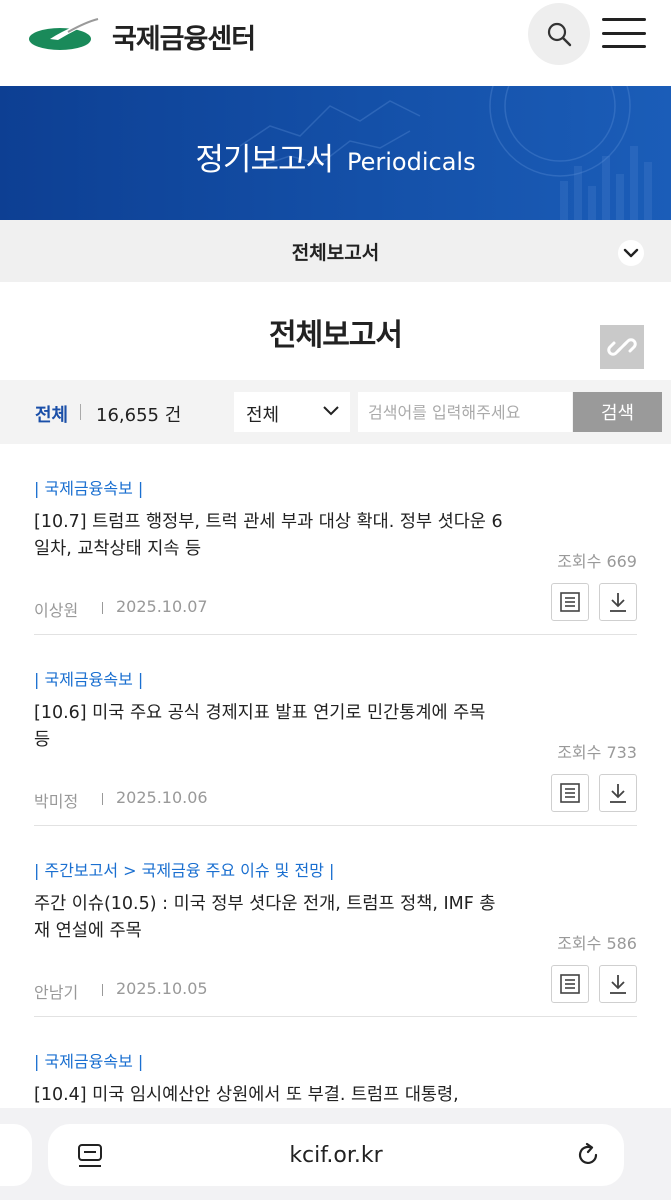 This screenshot has width=671, height=1200. Describe the element at coordinates (56, 992) in the screenshot. I see `report-author: 안남기` at that location.